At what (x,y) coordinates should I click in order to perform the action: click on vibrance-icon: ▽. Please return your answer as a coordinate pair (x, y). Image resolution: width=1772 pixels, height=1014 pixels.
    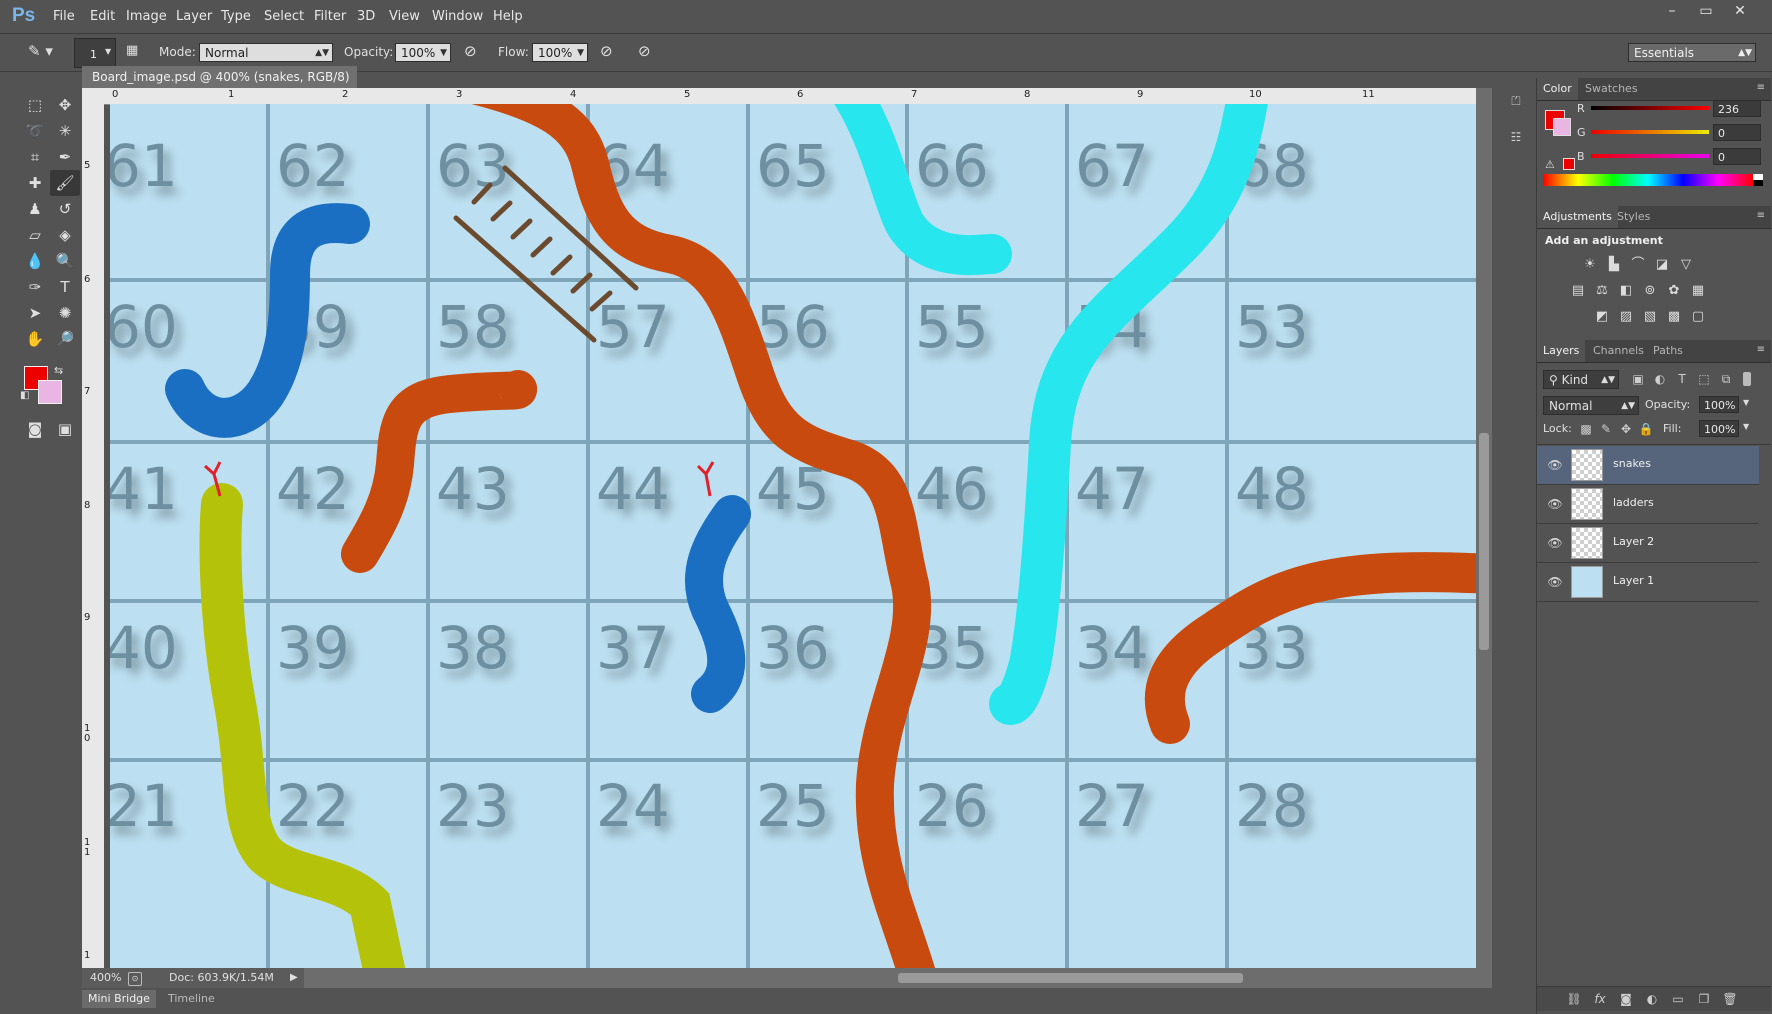
    Looking at the image, I should click on (1686, 265).